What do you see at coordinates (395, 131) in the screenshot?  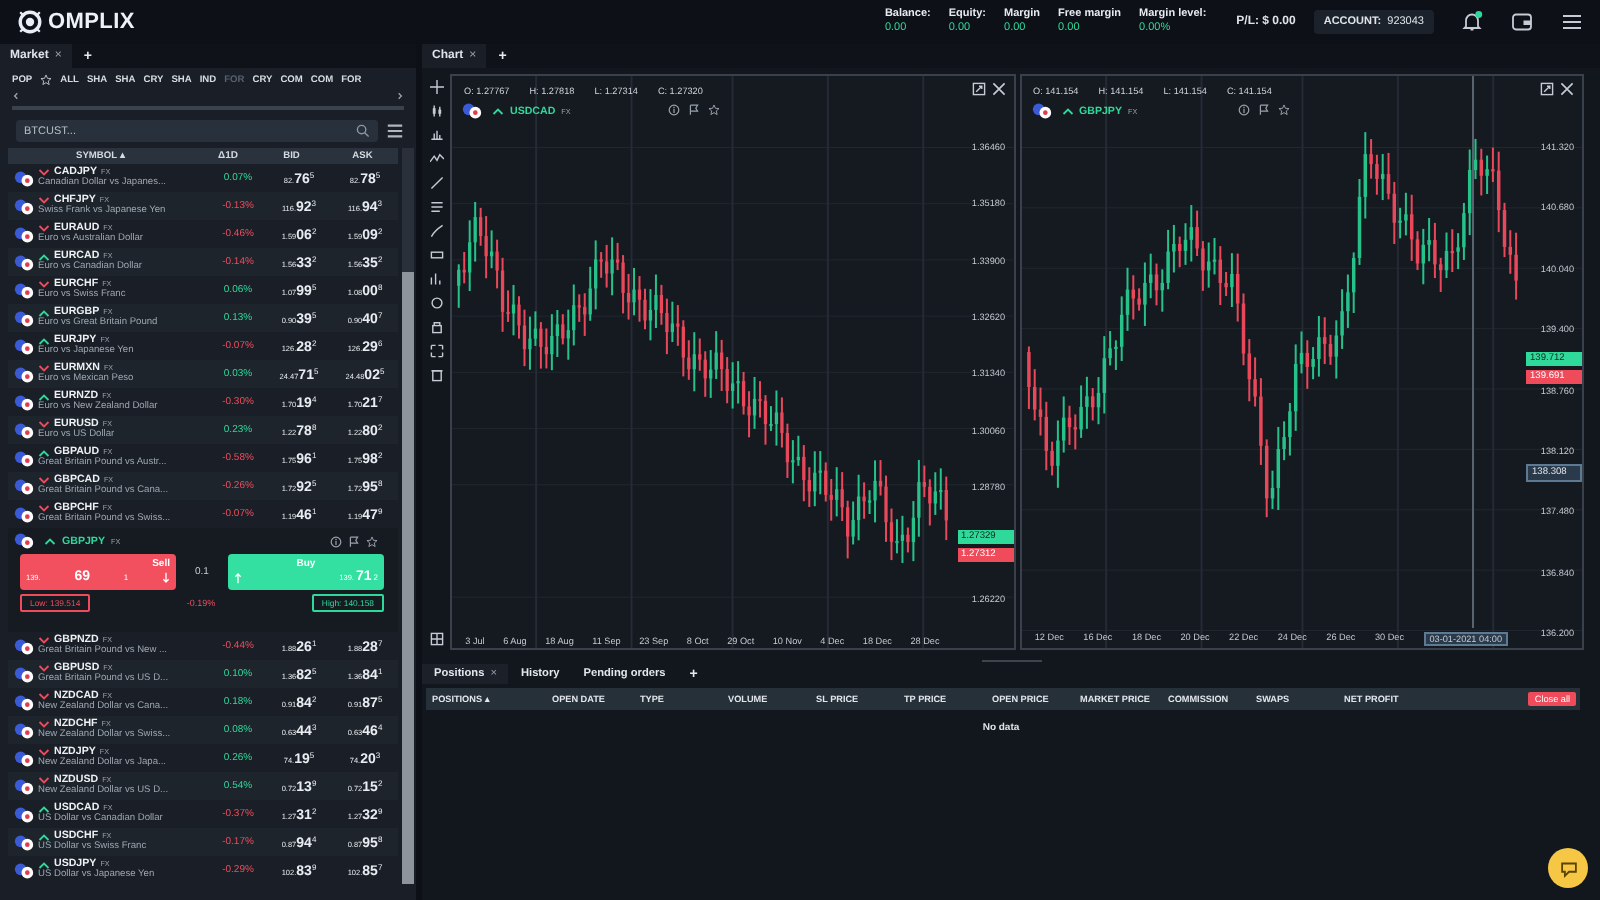 I see `list-view-icon` at bounding box center [395, 131].